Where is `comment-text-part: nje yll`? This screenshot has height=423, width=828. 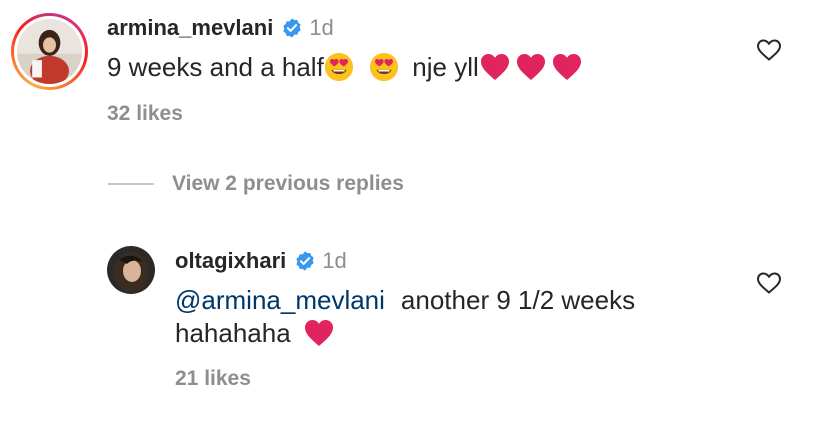
comment-text-part: nje yll is located at coordinates (442, 67).